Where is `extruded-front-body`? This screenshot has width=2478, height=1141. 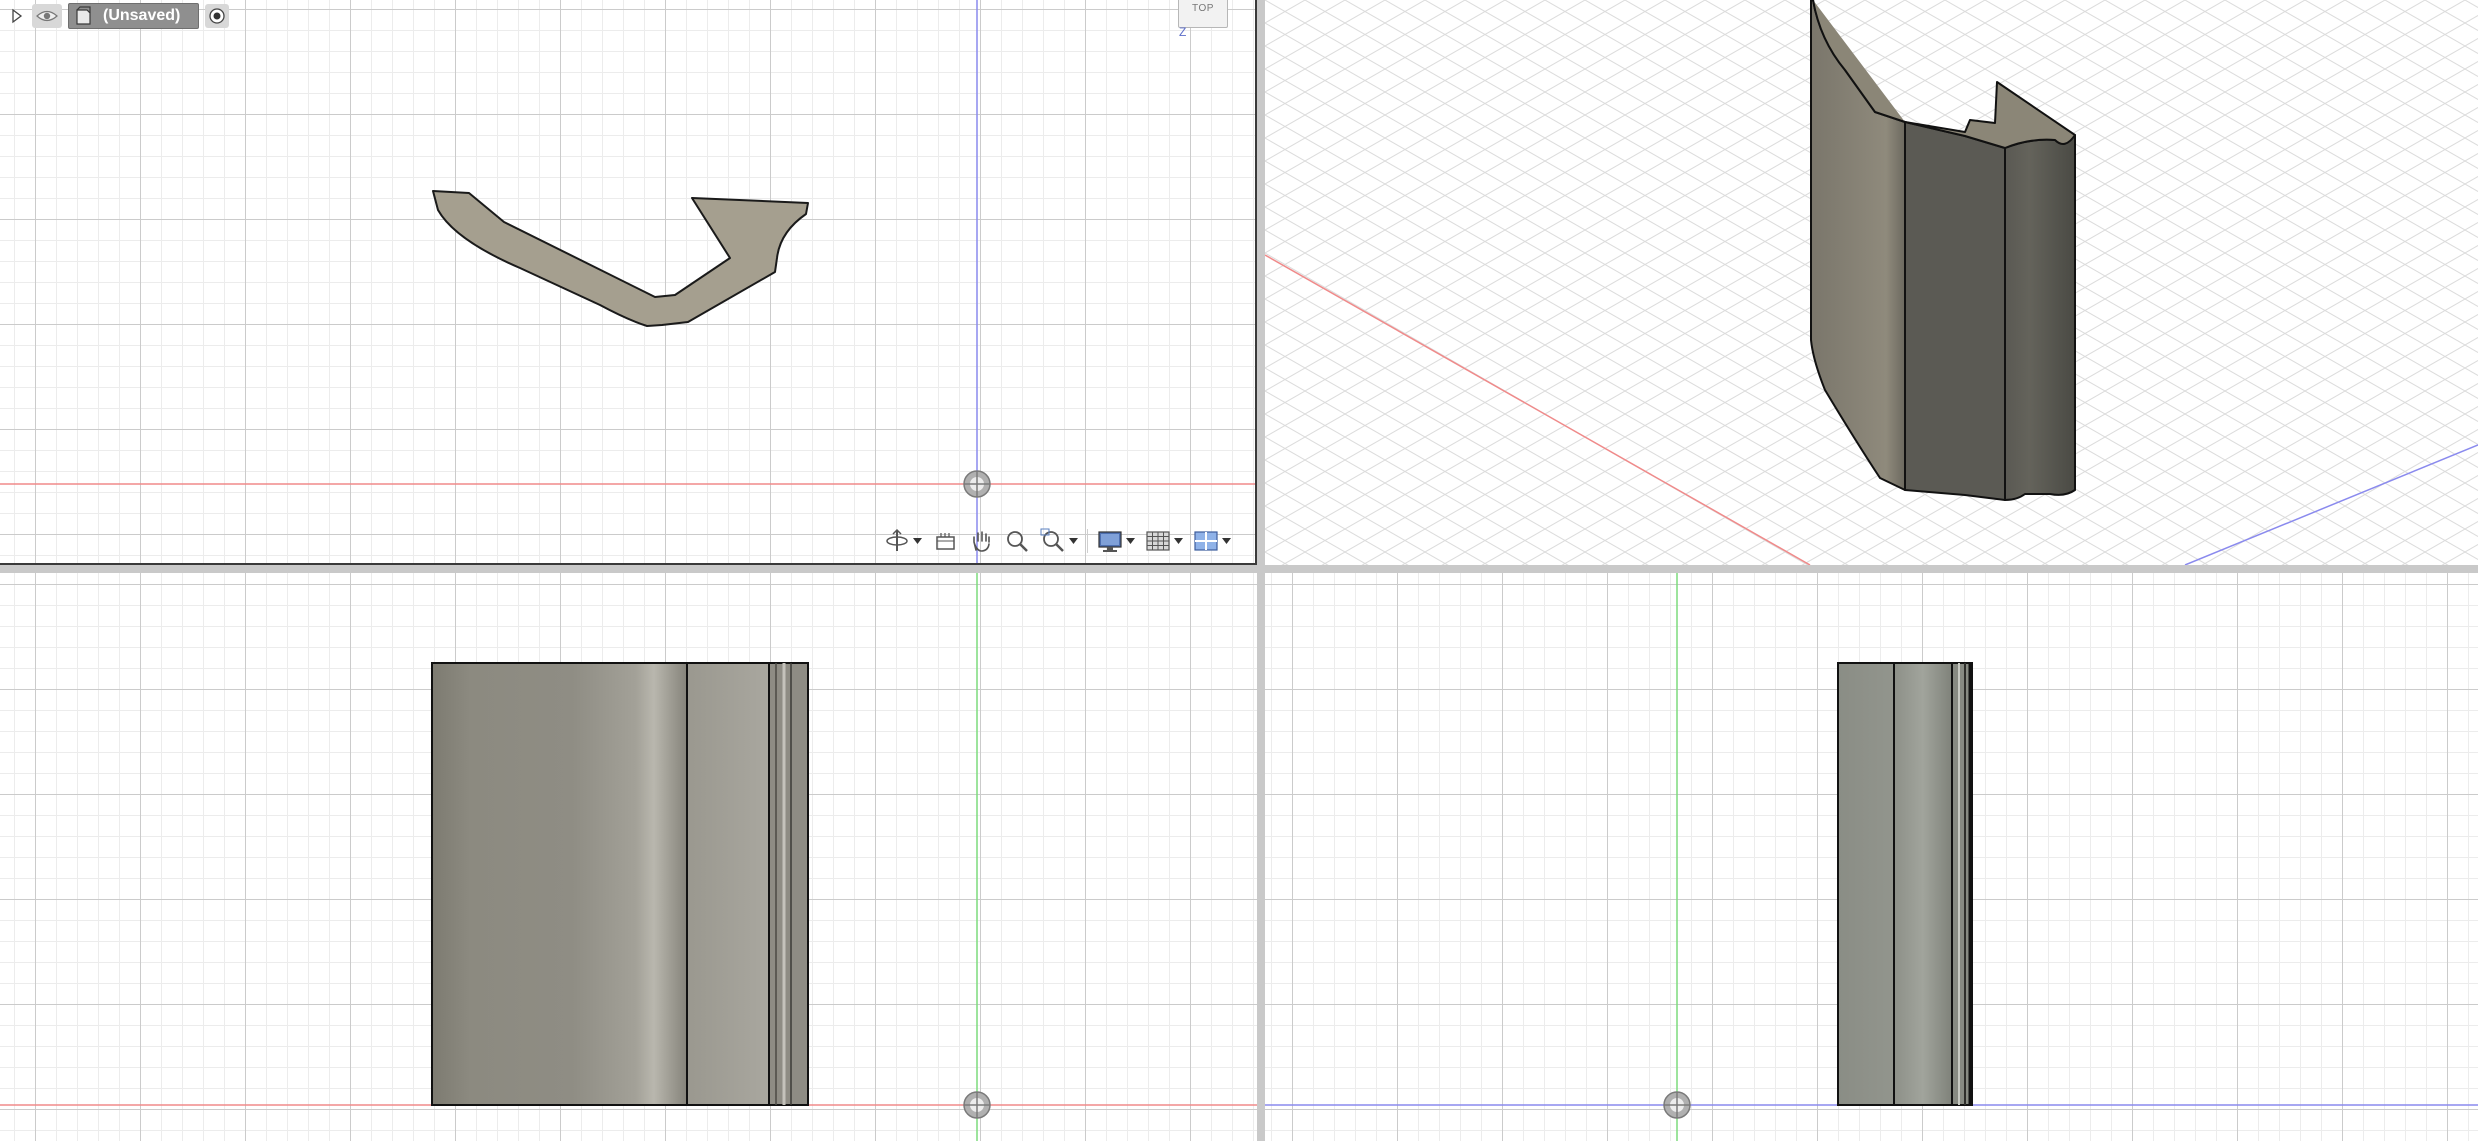
extruded-front-body is located at coordinates (620, 884).